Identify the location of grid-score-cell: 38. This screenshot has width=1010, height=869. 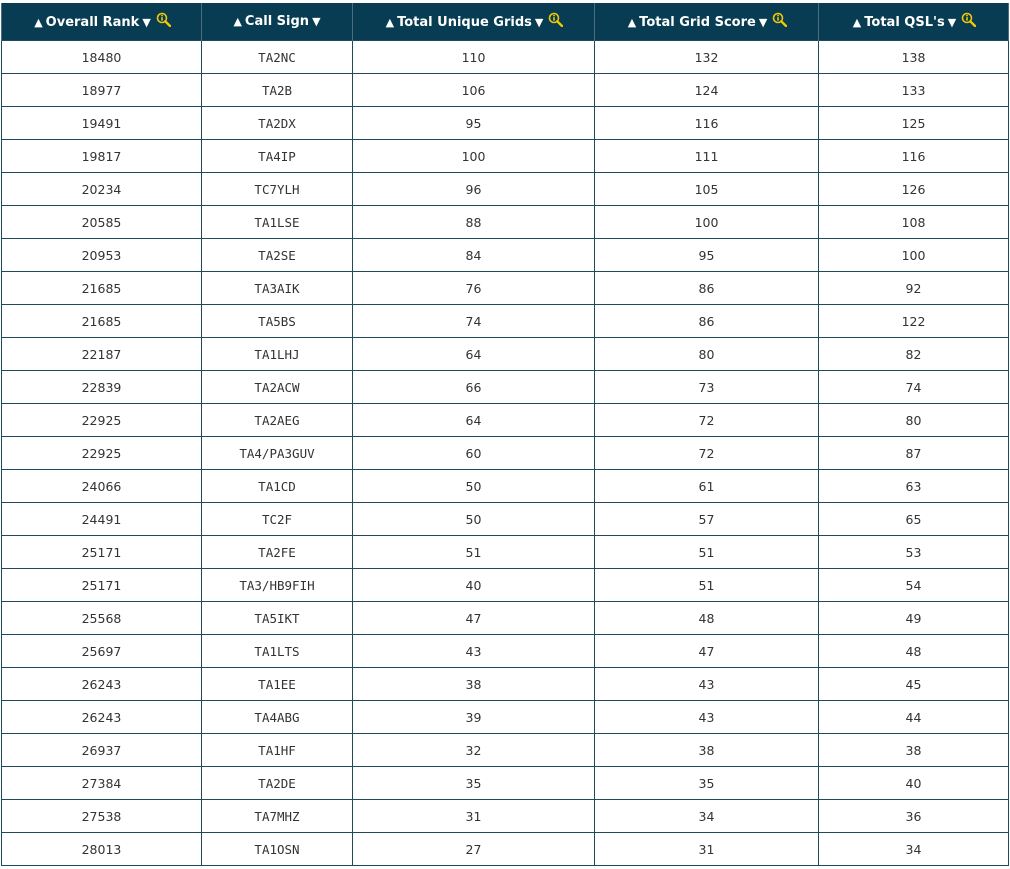
(706, 750).